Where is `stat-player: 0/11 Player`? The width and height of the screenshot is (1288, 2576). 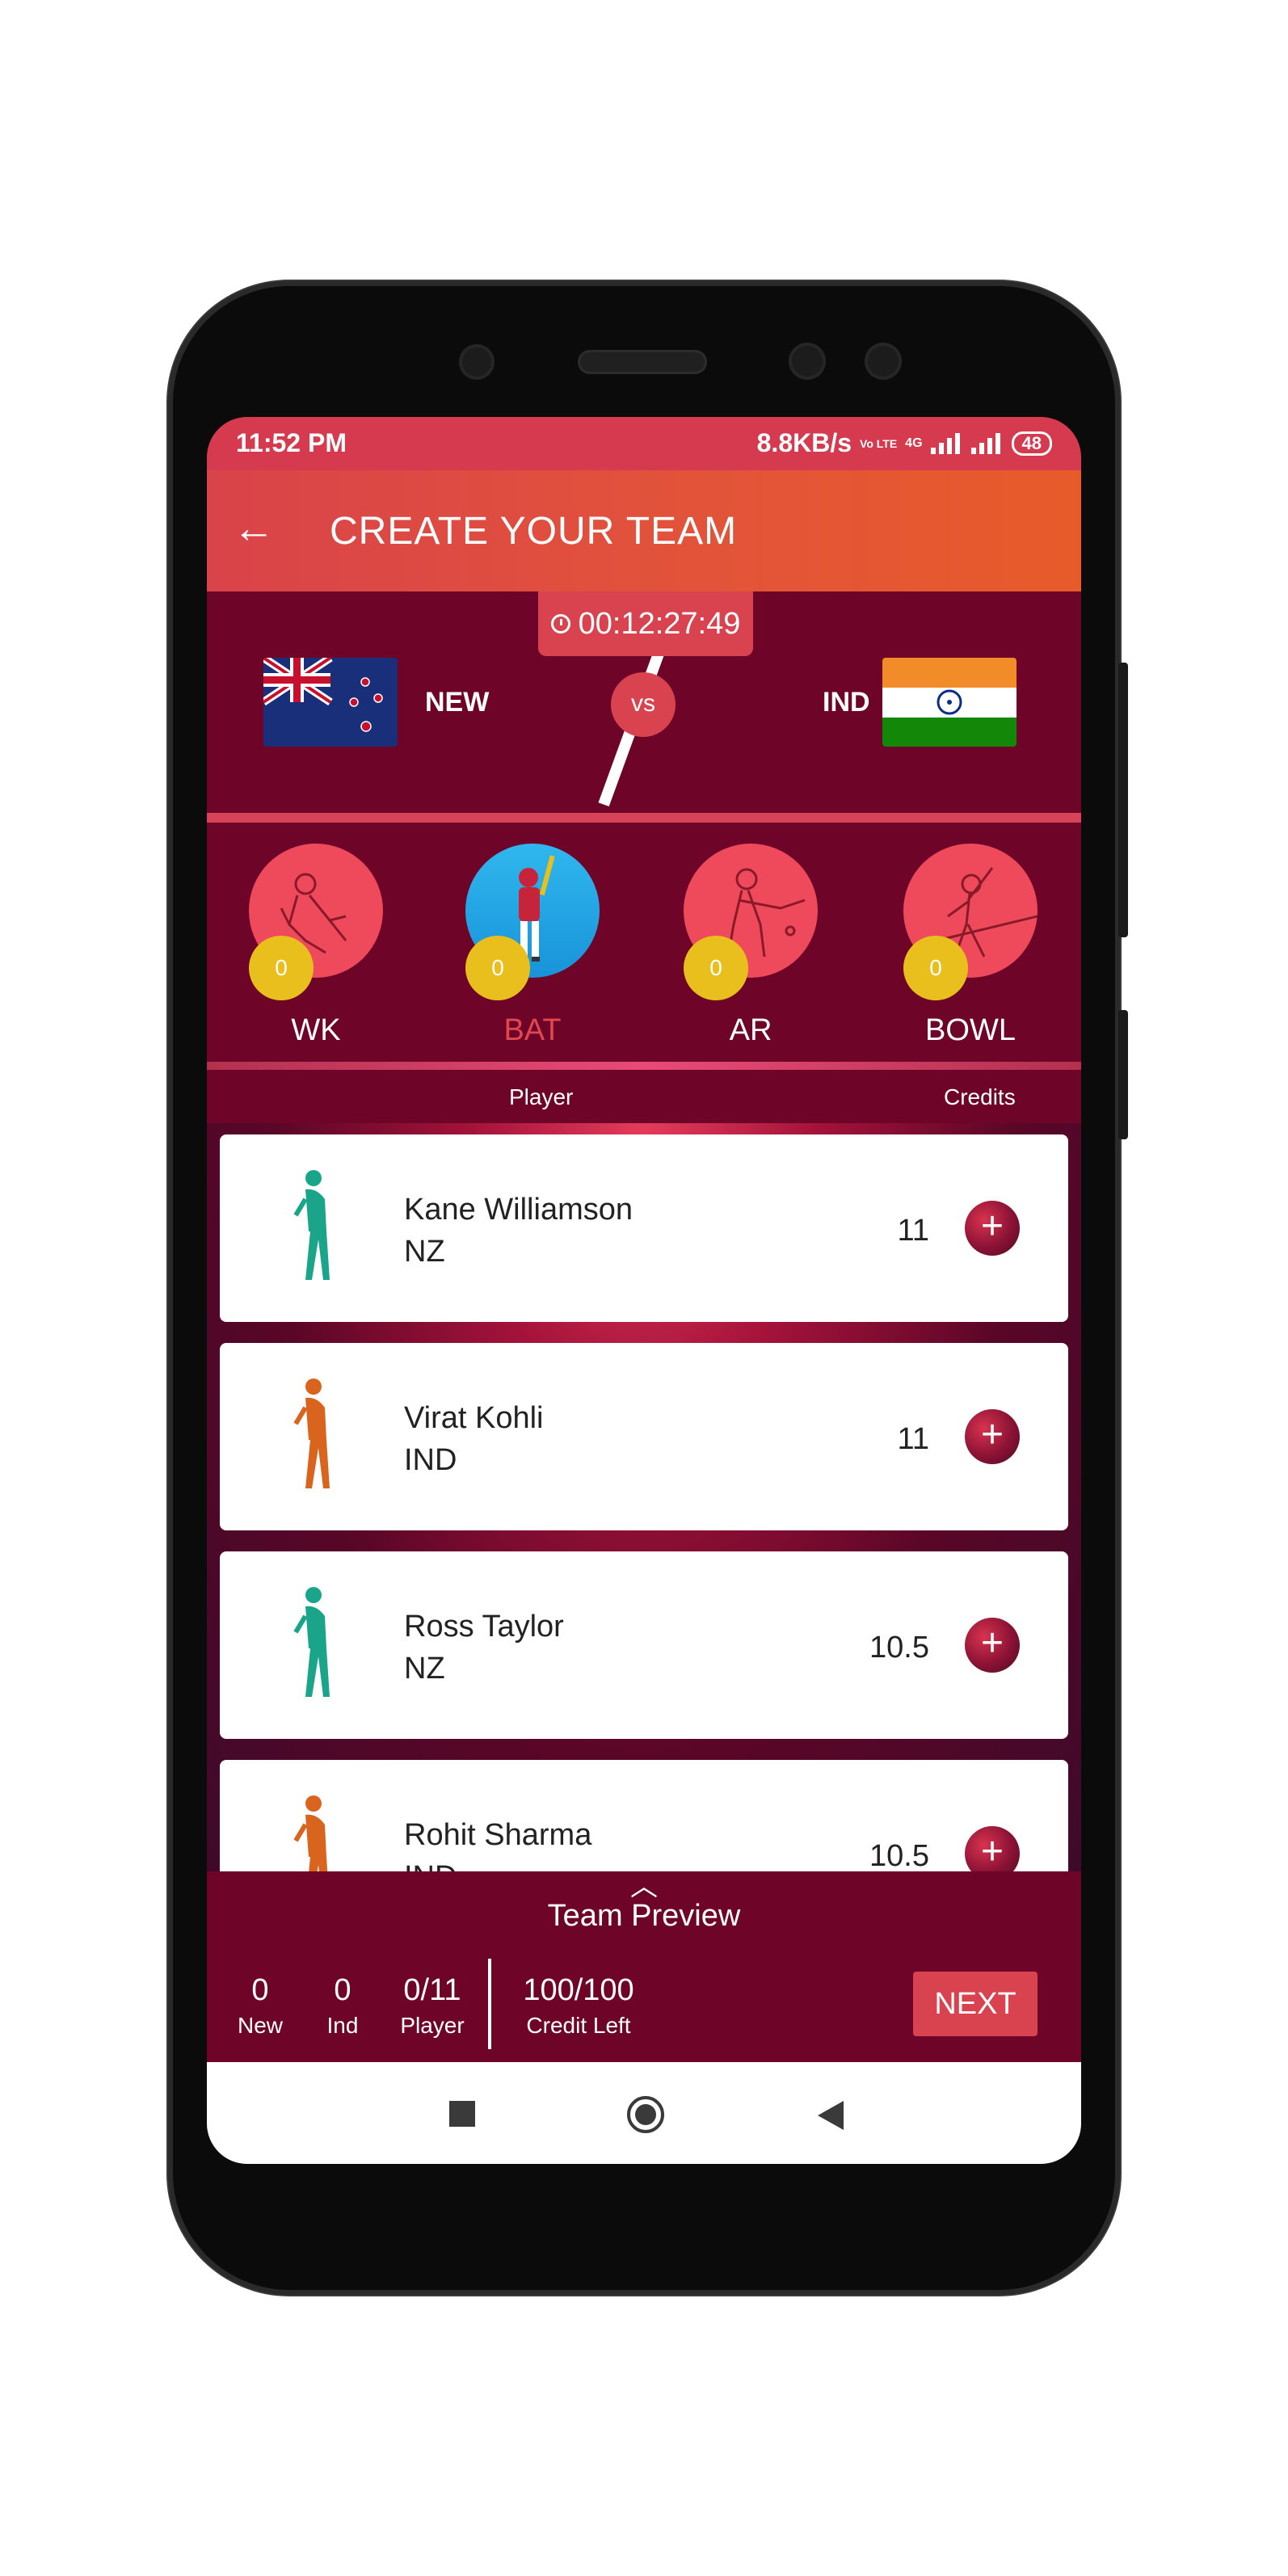
stat-player: 0/11 Player is located at coordinates (432, 2006).